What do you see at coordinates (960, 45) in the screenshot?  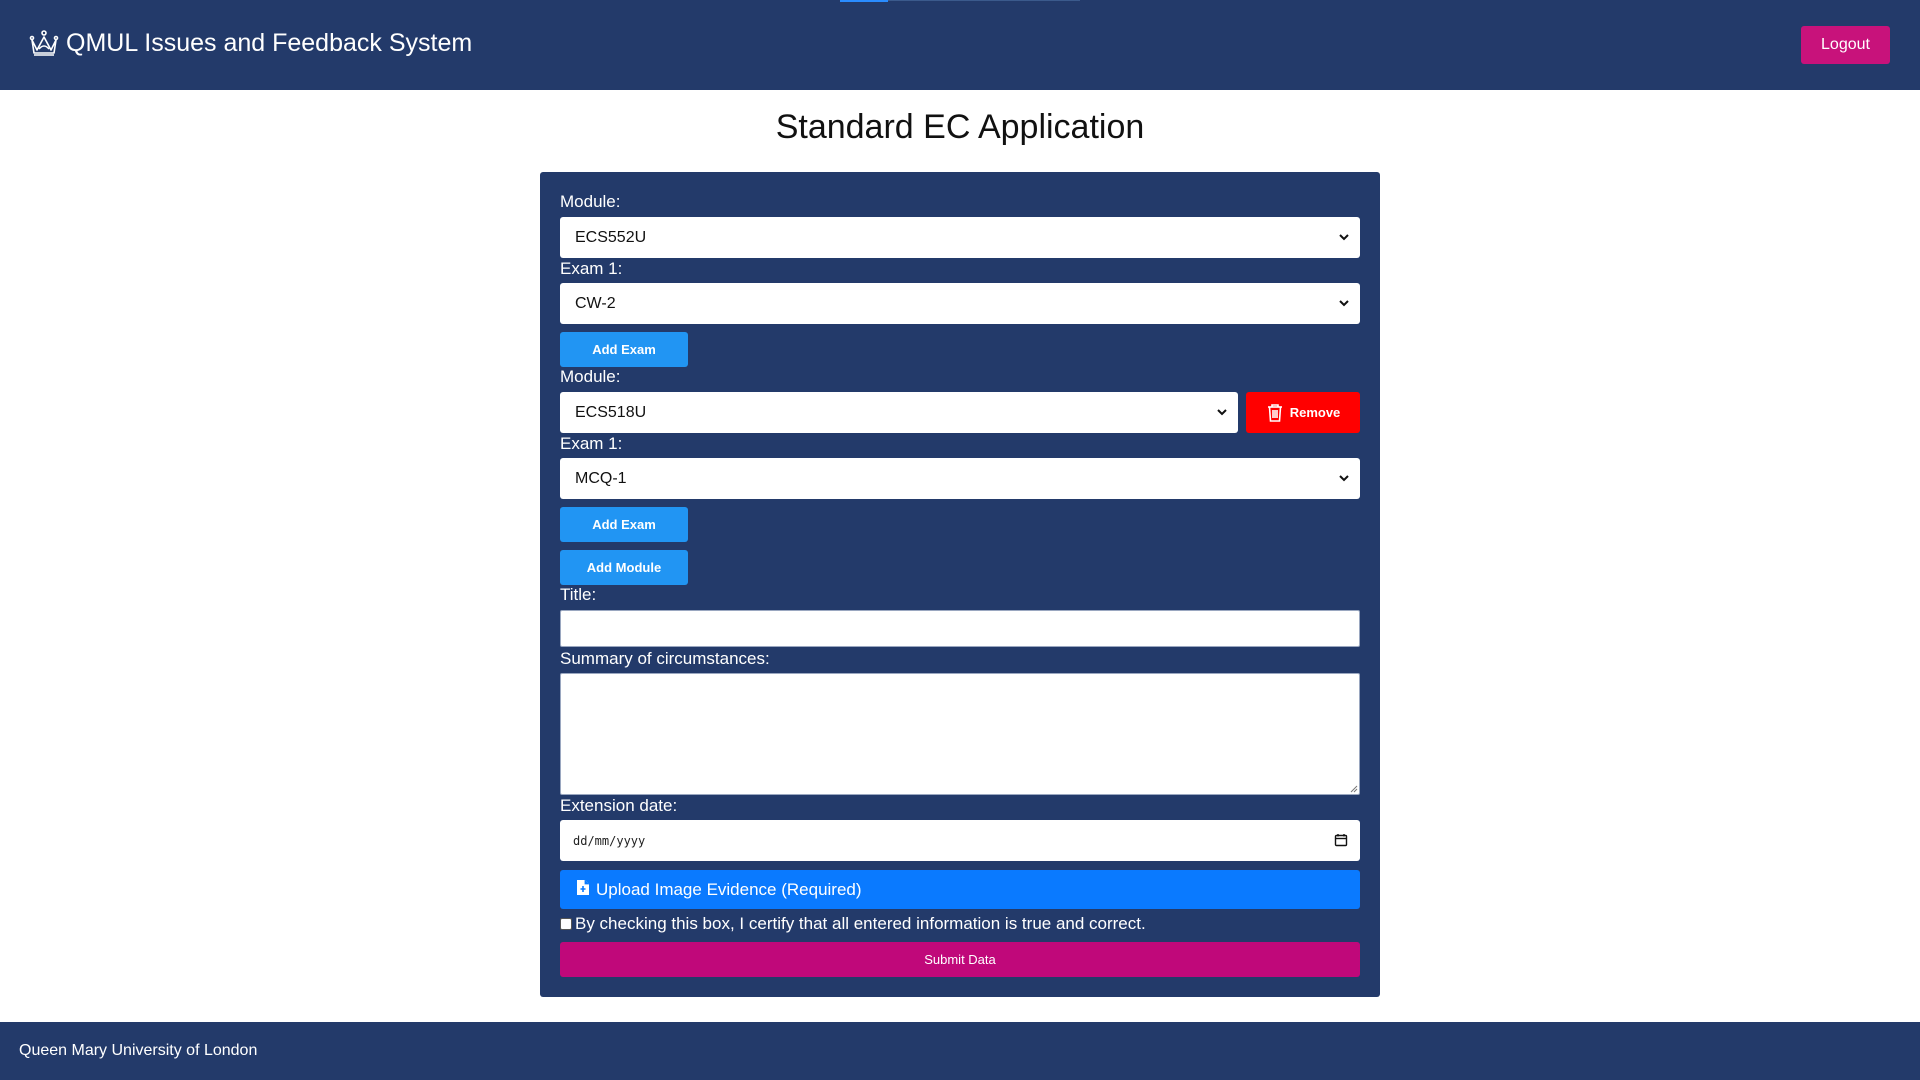 I see `top-navbar: QMUL Issues and Feedback System Logout` at bounding box center [960, 45].